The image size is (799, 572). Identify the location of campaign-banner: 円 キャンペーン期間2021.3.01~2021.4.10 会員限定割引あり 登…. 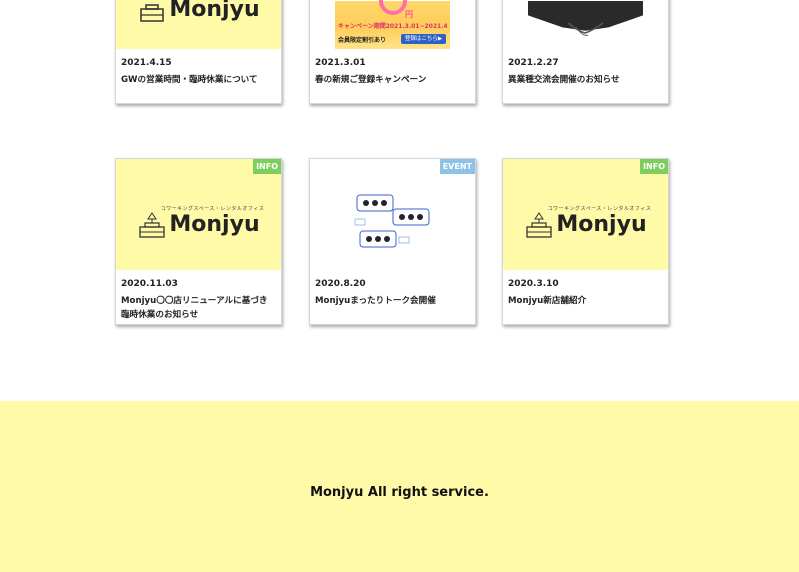
(392, 24).